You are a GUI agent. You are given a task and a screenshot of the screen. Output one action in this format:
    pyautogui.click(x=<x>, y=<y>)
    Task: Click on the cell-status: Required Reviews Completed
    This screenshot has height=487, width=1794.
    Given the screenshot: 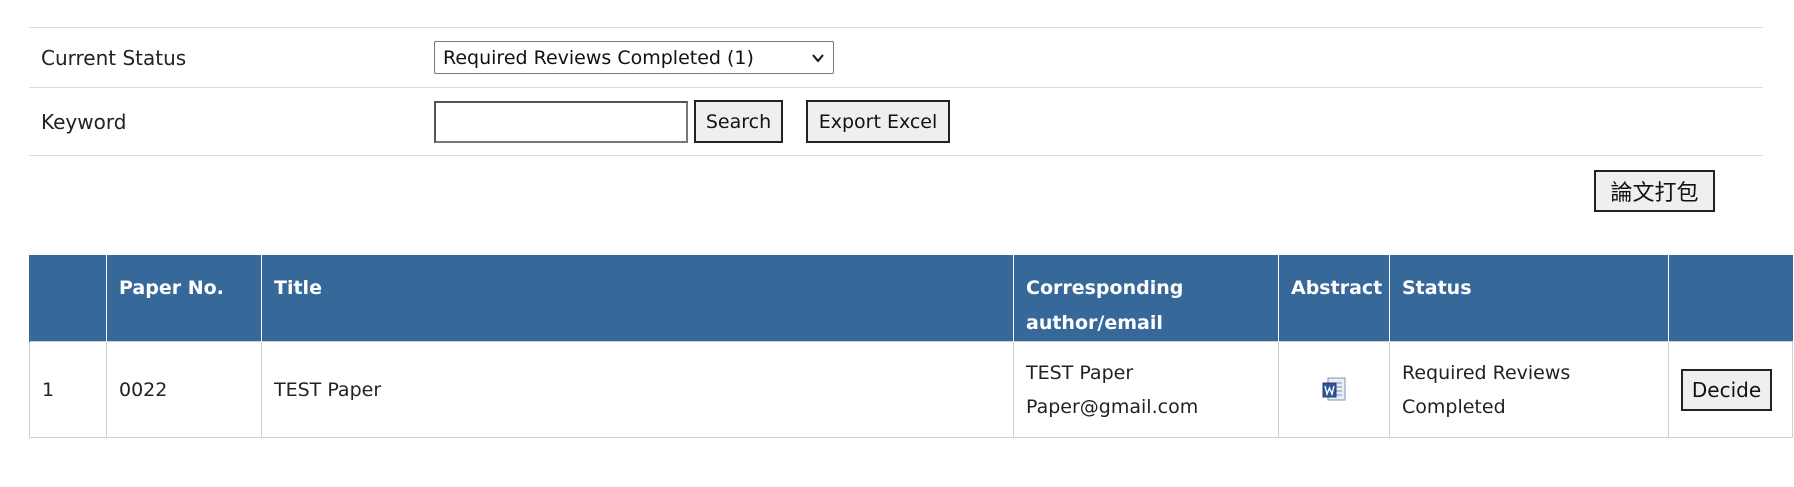 What is the action you would take?
    pyautogui.click(x=1529, y=389)
    